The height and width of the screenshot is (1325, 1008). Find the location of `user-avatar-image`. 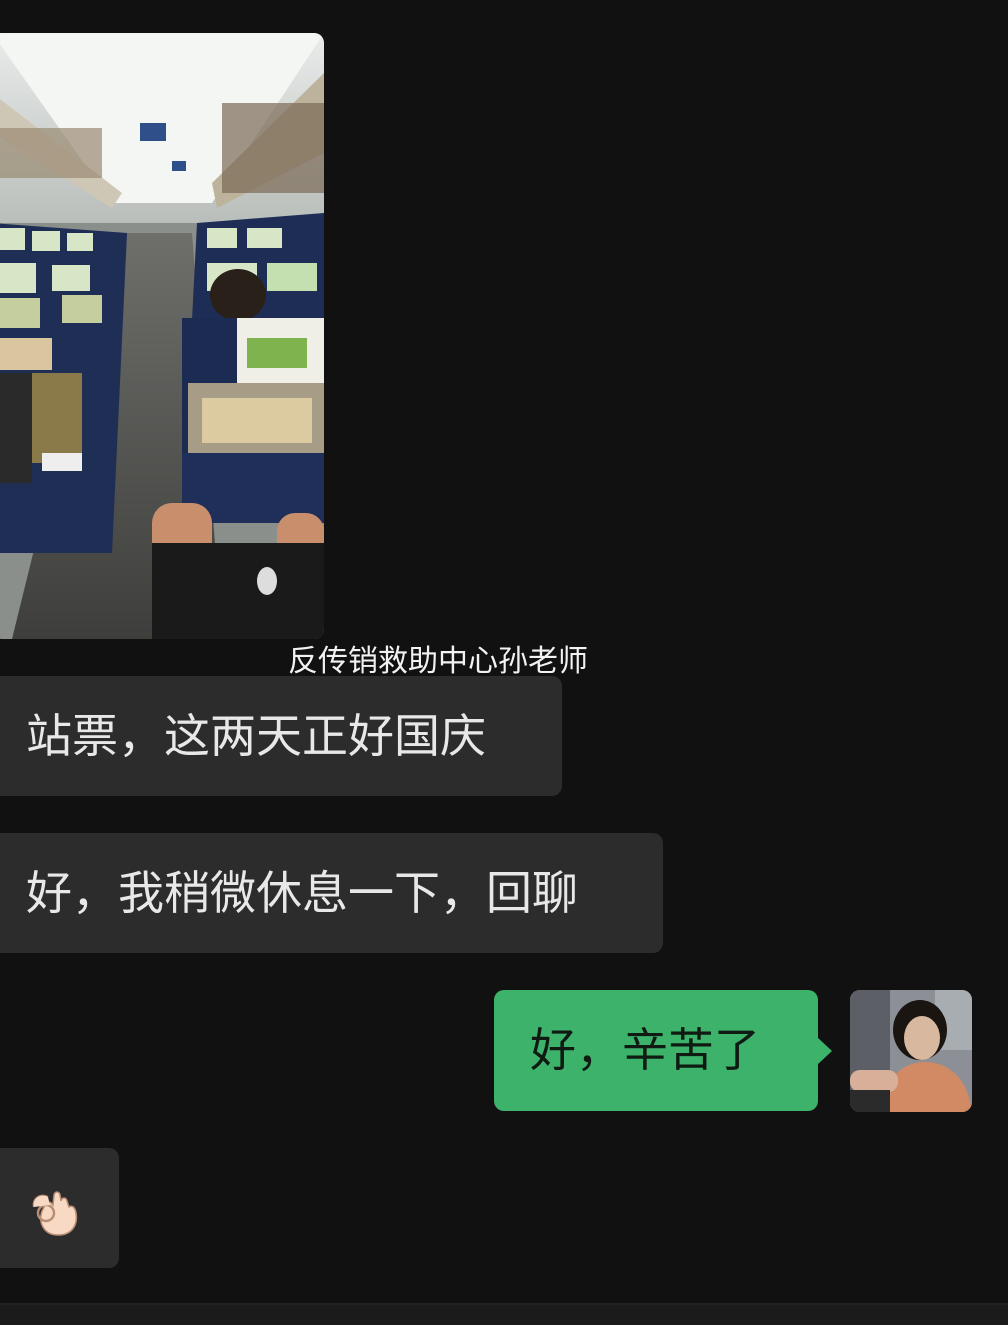

user-avatar-image is located at coordinates (911, 1051).